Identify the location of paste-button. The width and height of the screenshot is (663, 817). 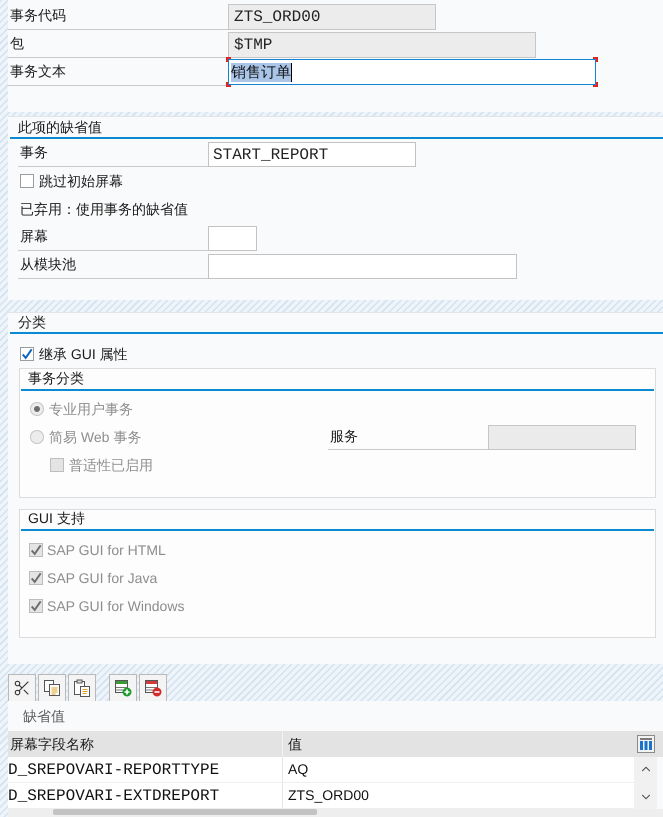
(82, 687).